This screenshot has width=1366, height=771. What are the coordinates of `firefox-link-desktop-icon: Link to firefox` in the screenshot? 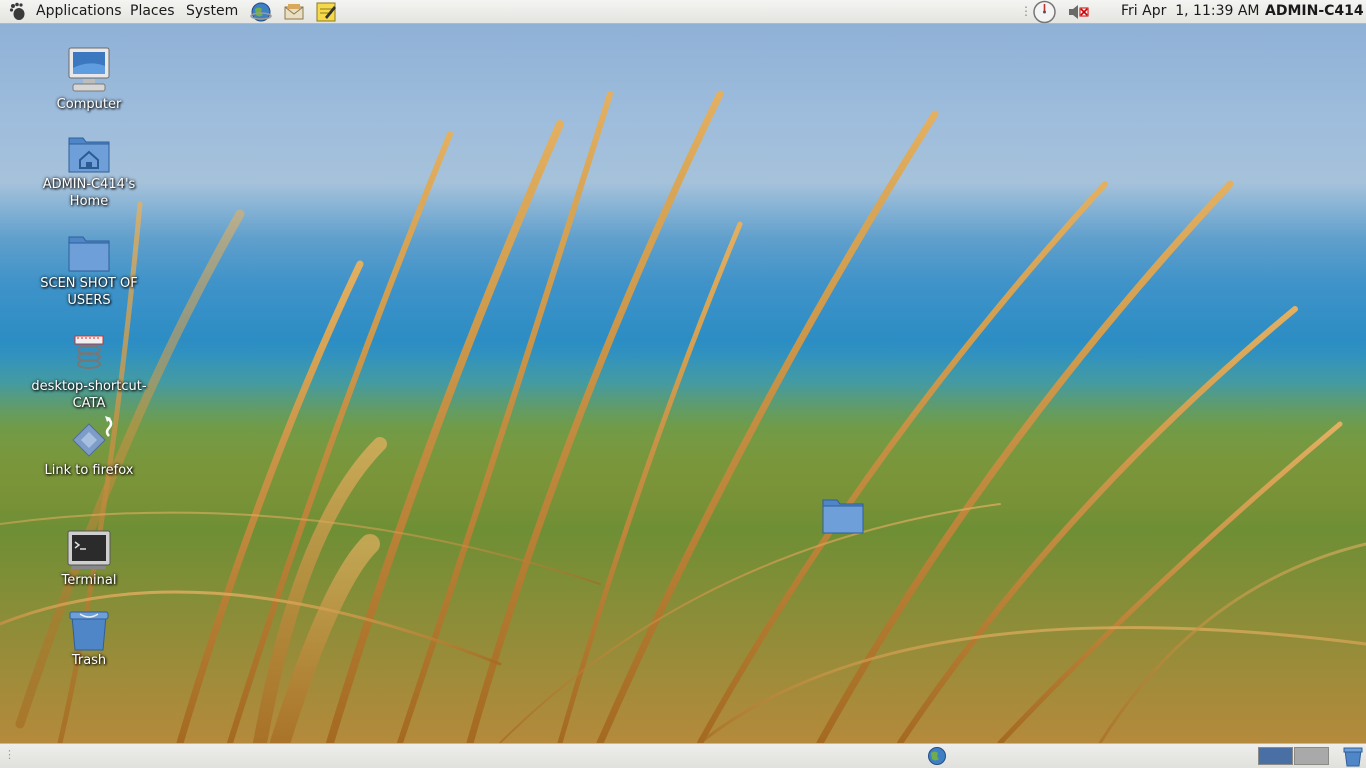 It's located at (89, 446).